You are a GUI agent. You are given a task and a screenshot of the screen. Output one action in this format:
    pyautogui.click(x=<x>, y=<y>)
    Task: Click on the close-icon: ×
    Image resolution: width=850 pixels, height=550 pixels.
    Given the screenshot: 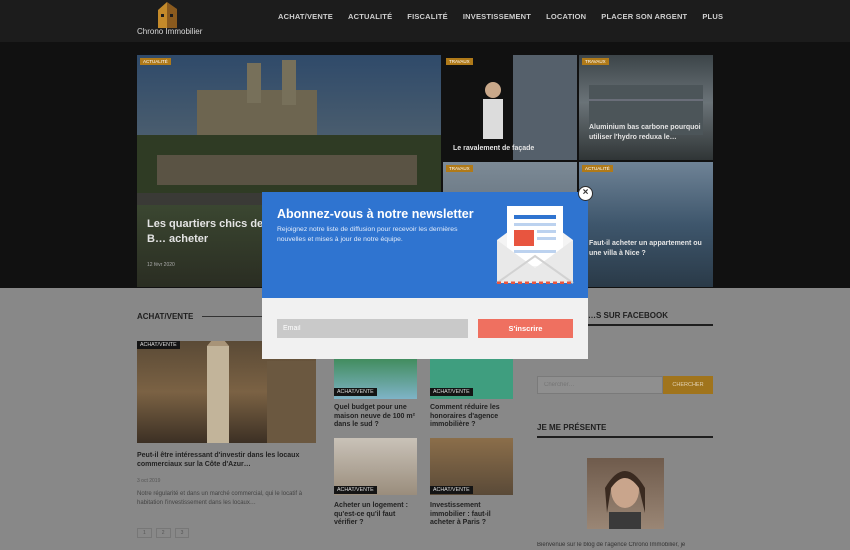 What is the action you would take?
    pyautogui.click(x=585, y=193)
    